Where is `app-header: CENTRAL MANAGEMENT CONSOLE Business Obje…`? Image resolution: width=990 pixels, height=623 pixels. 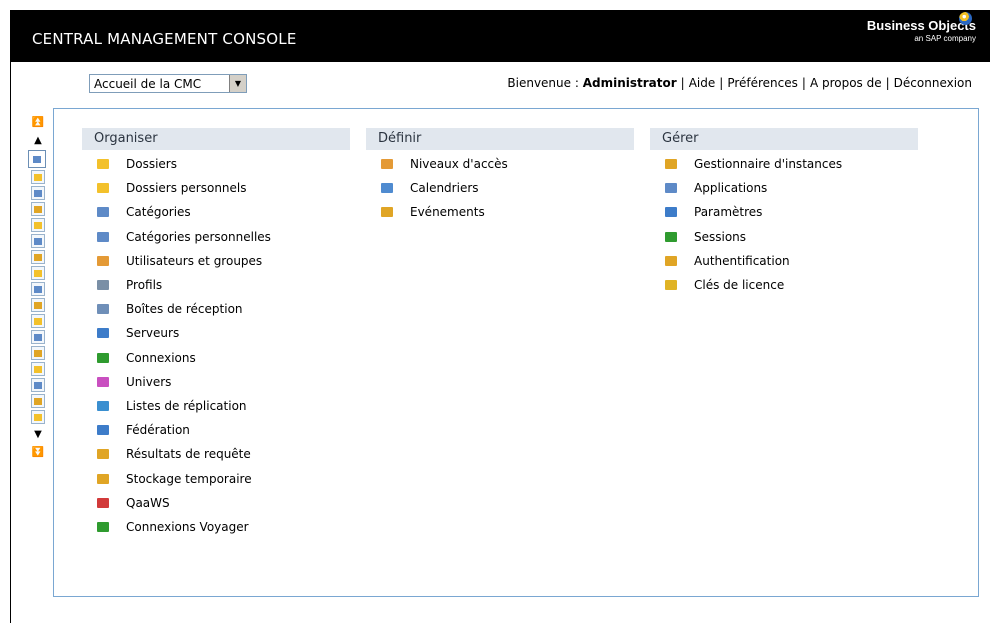
app-header: CENTRAL MANAGEMENT CONSOLE Business Obje… is located at coordinates (500, 36).